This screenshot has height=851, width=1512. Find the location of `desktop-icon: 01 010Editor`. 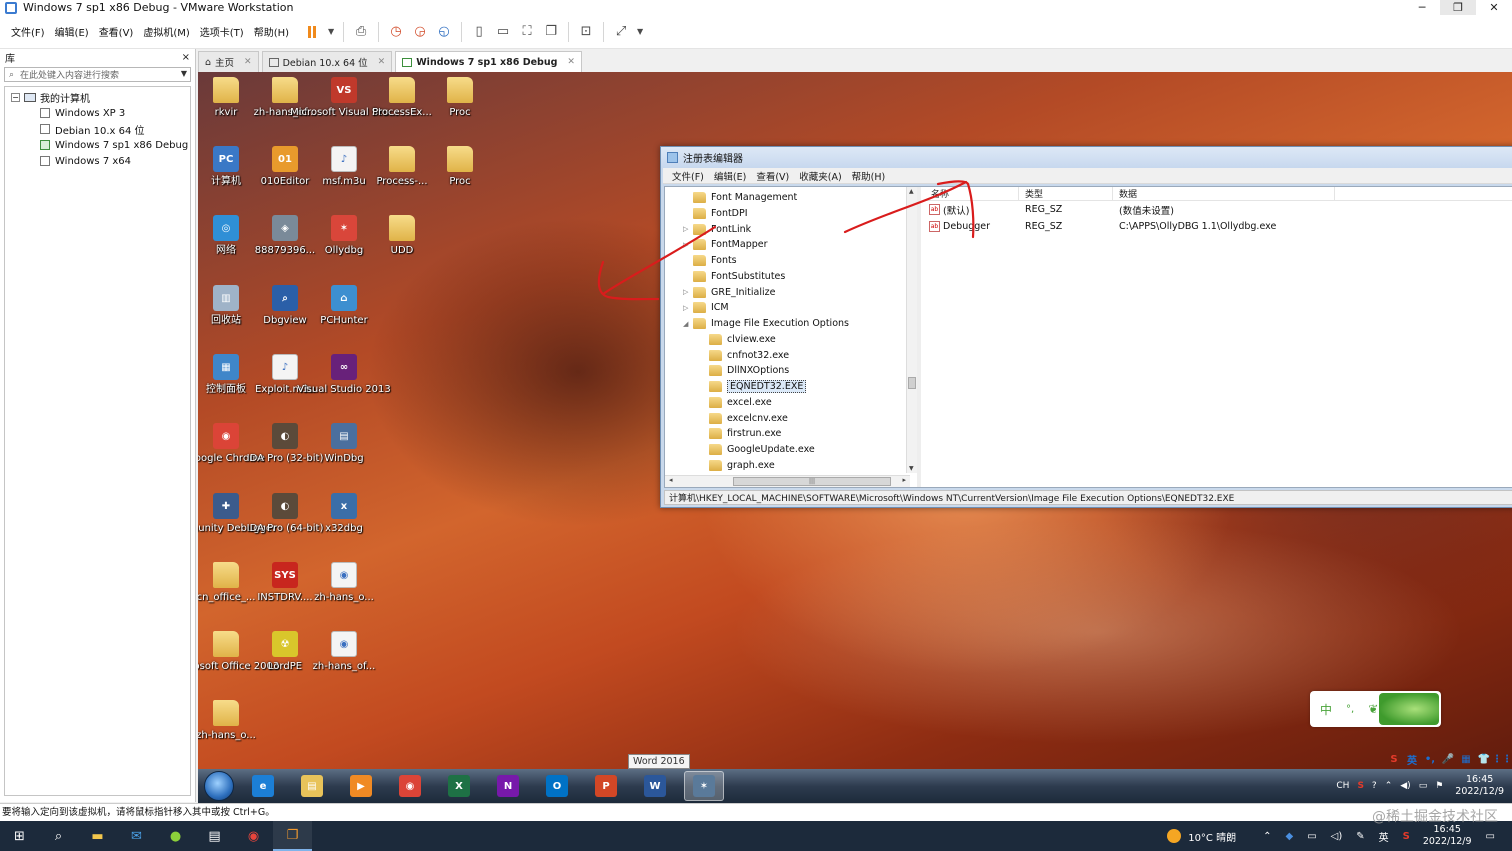

desktop-icon: 01 010Editor is located at coordinates (285, 167).